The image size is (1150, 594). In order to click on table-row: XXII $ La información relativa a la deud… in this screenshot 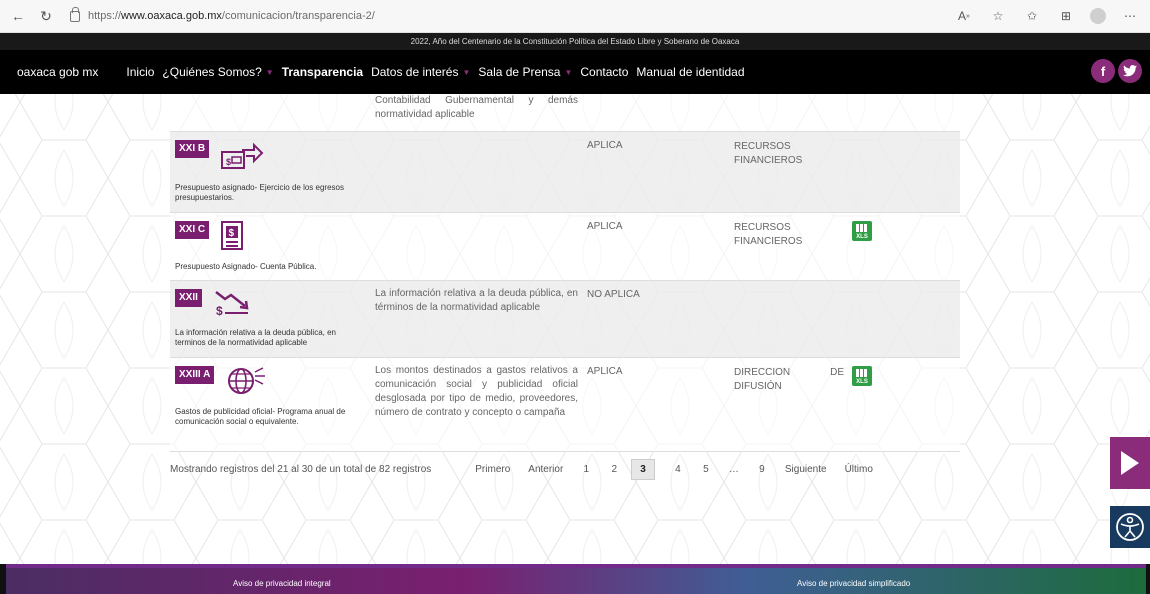, I will do `click(565, 319)`.